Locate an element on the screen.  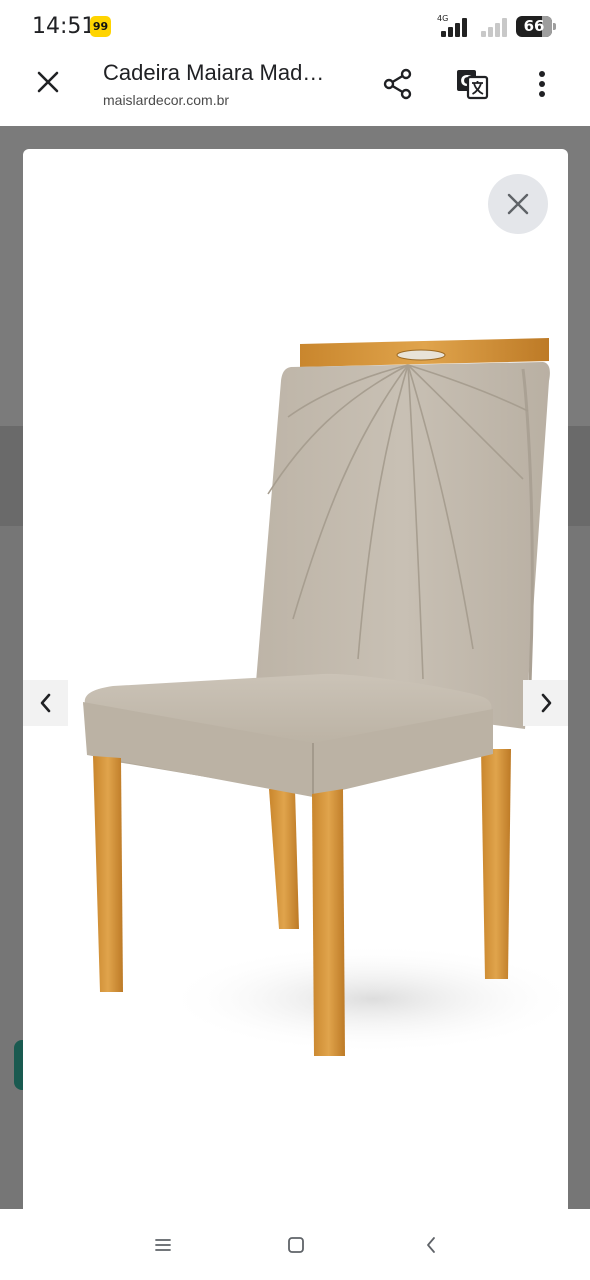
page-domain: maislardecor.com.br is located at coordinates (166, 100).